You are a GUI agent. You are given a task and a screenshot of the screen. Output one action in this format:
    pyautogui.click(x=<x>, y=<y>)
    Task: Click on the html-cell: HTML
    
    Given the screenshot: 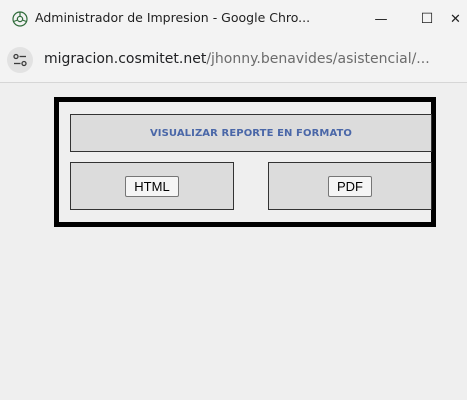 What is the action you would take?
    pyautogui.click(x=152, y=186)
    